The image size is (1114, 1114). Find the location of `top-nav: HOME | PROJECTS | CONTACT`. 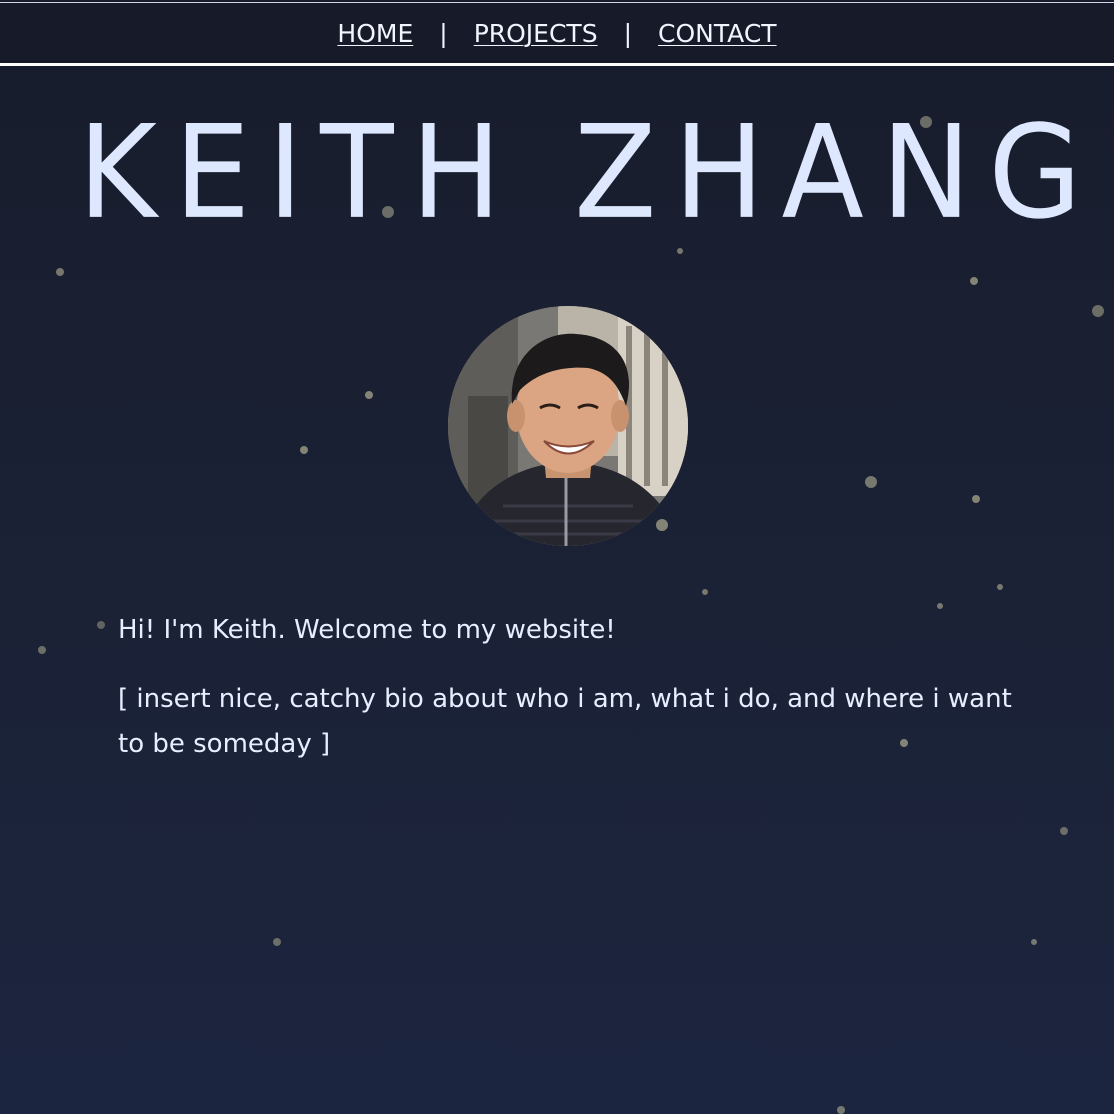

top-nav: HOME | PROJECTS | CONTACT is located at coordinates (557, 34).